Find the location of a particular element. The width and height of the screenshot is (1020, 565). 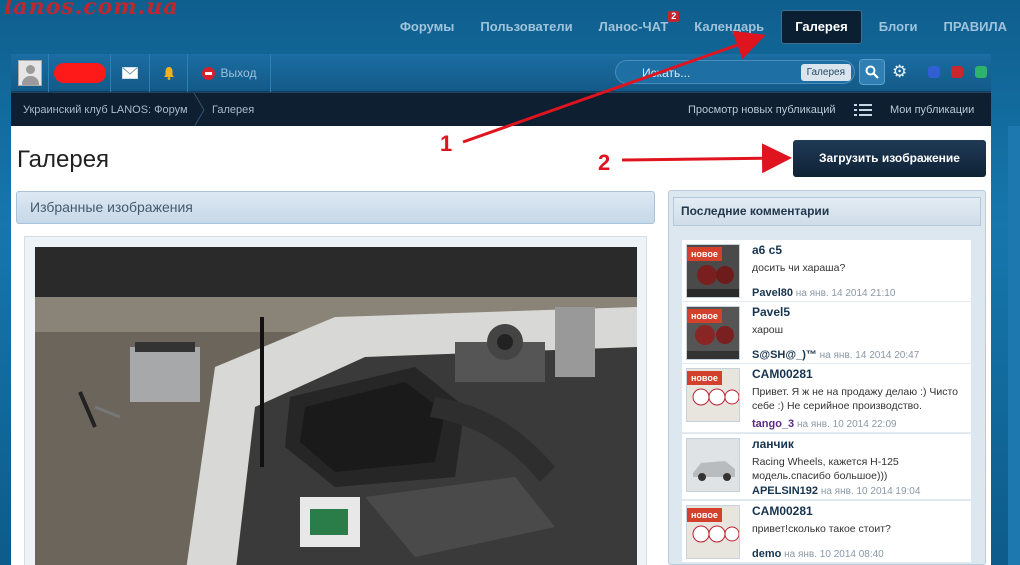

annotation-label-2: 2 is located at coordinates (604, 162).